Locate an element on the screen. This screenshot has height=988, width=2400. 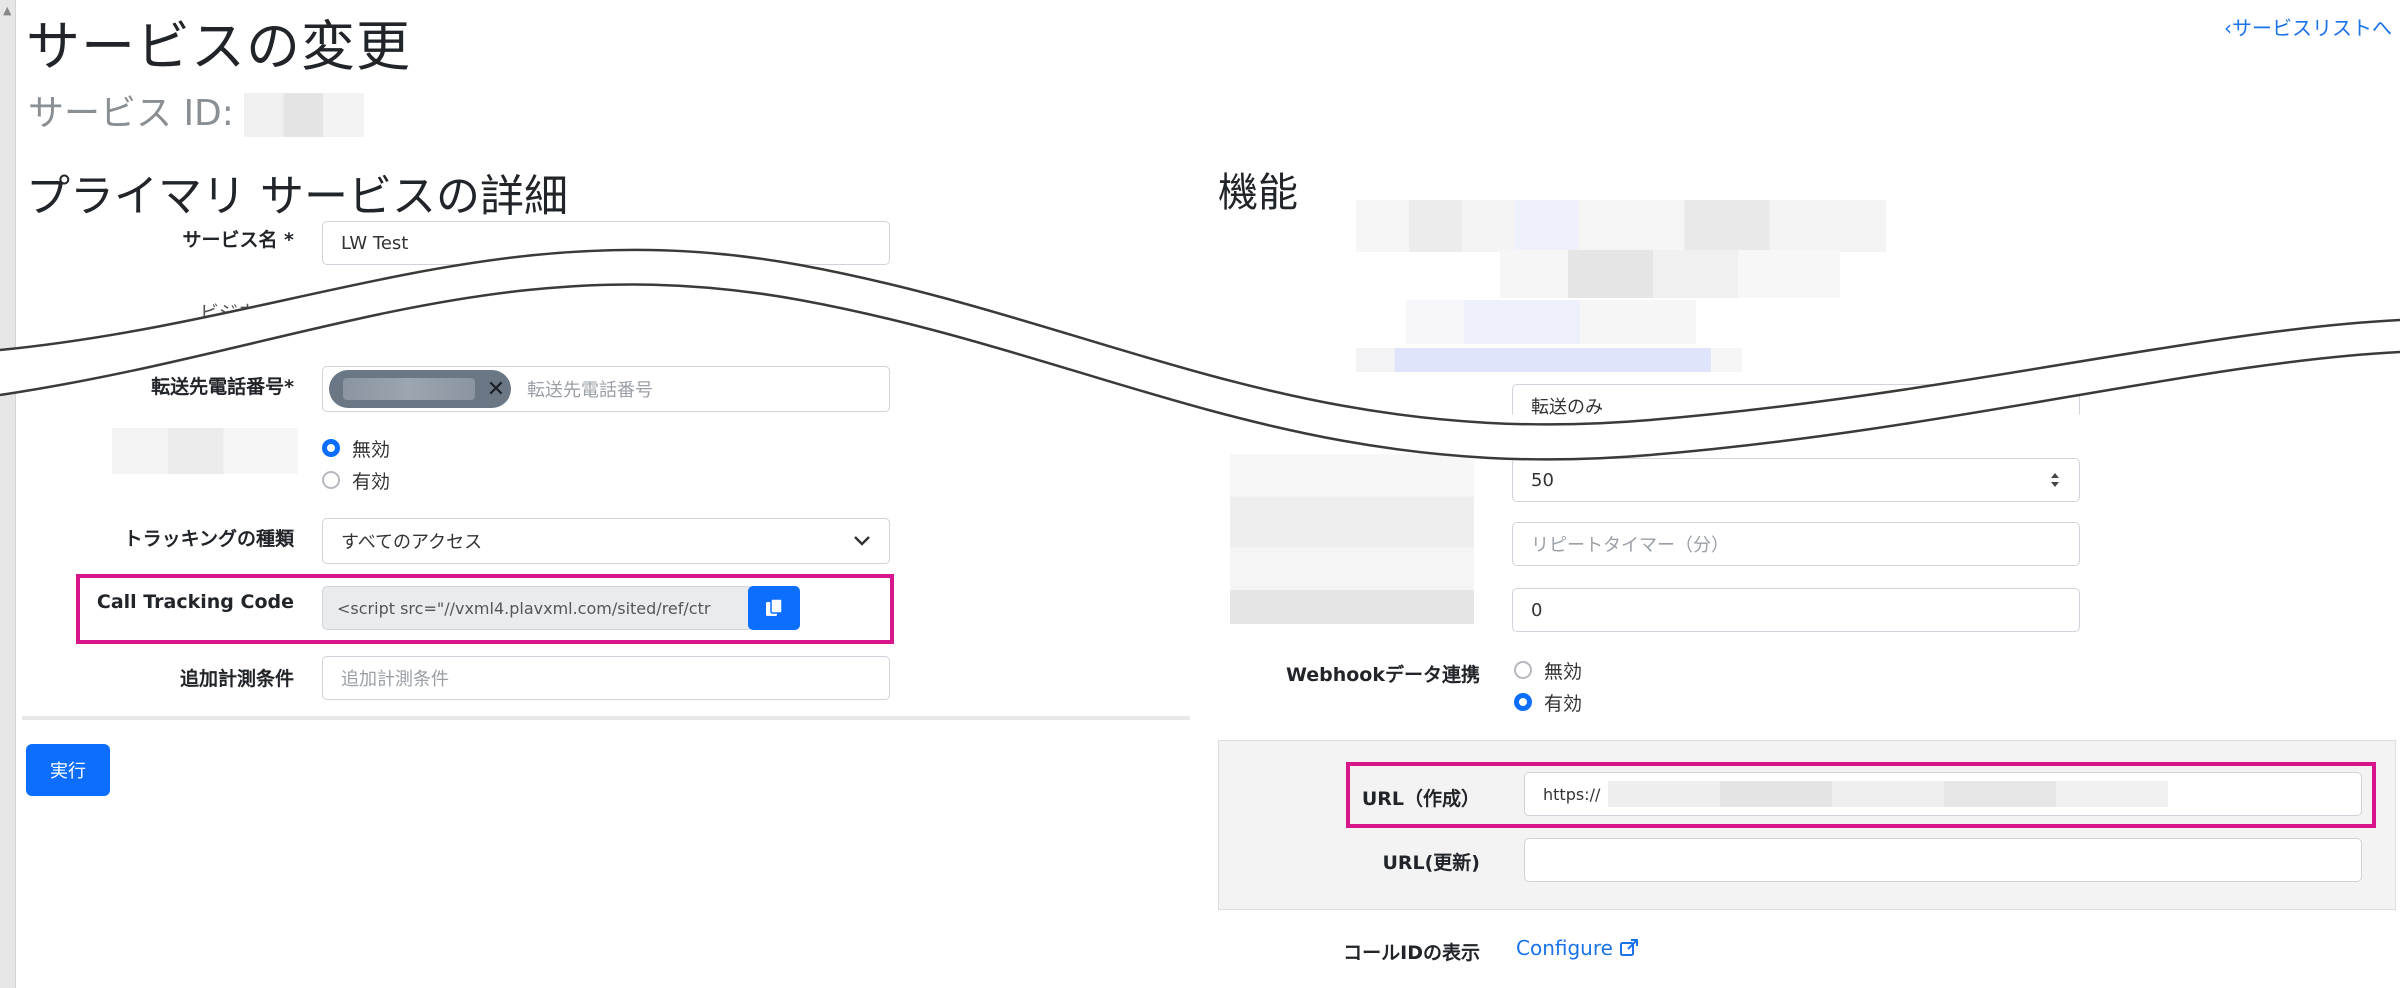
service-id-value-redacted is located at coordinates (303, 115).